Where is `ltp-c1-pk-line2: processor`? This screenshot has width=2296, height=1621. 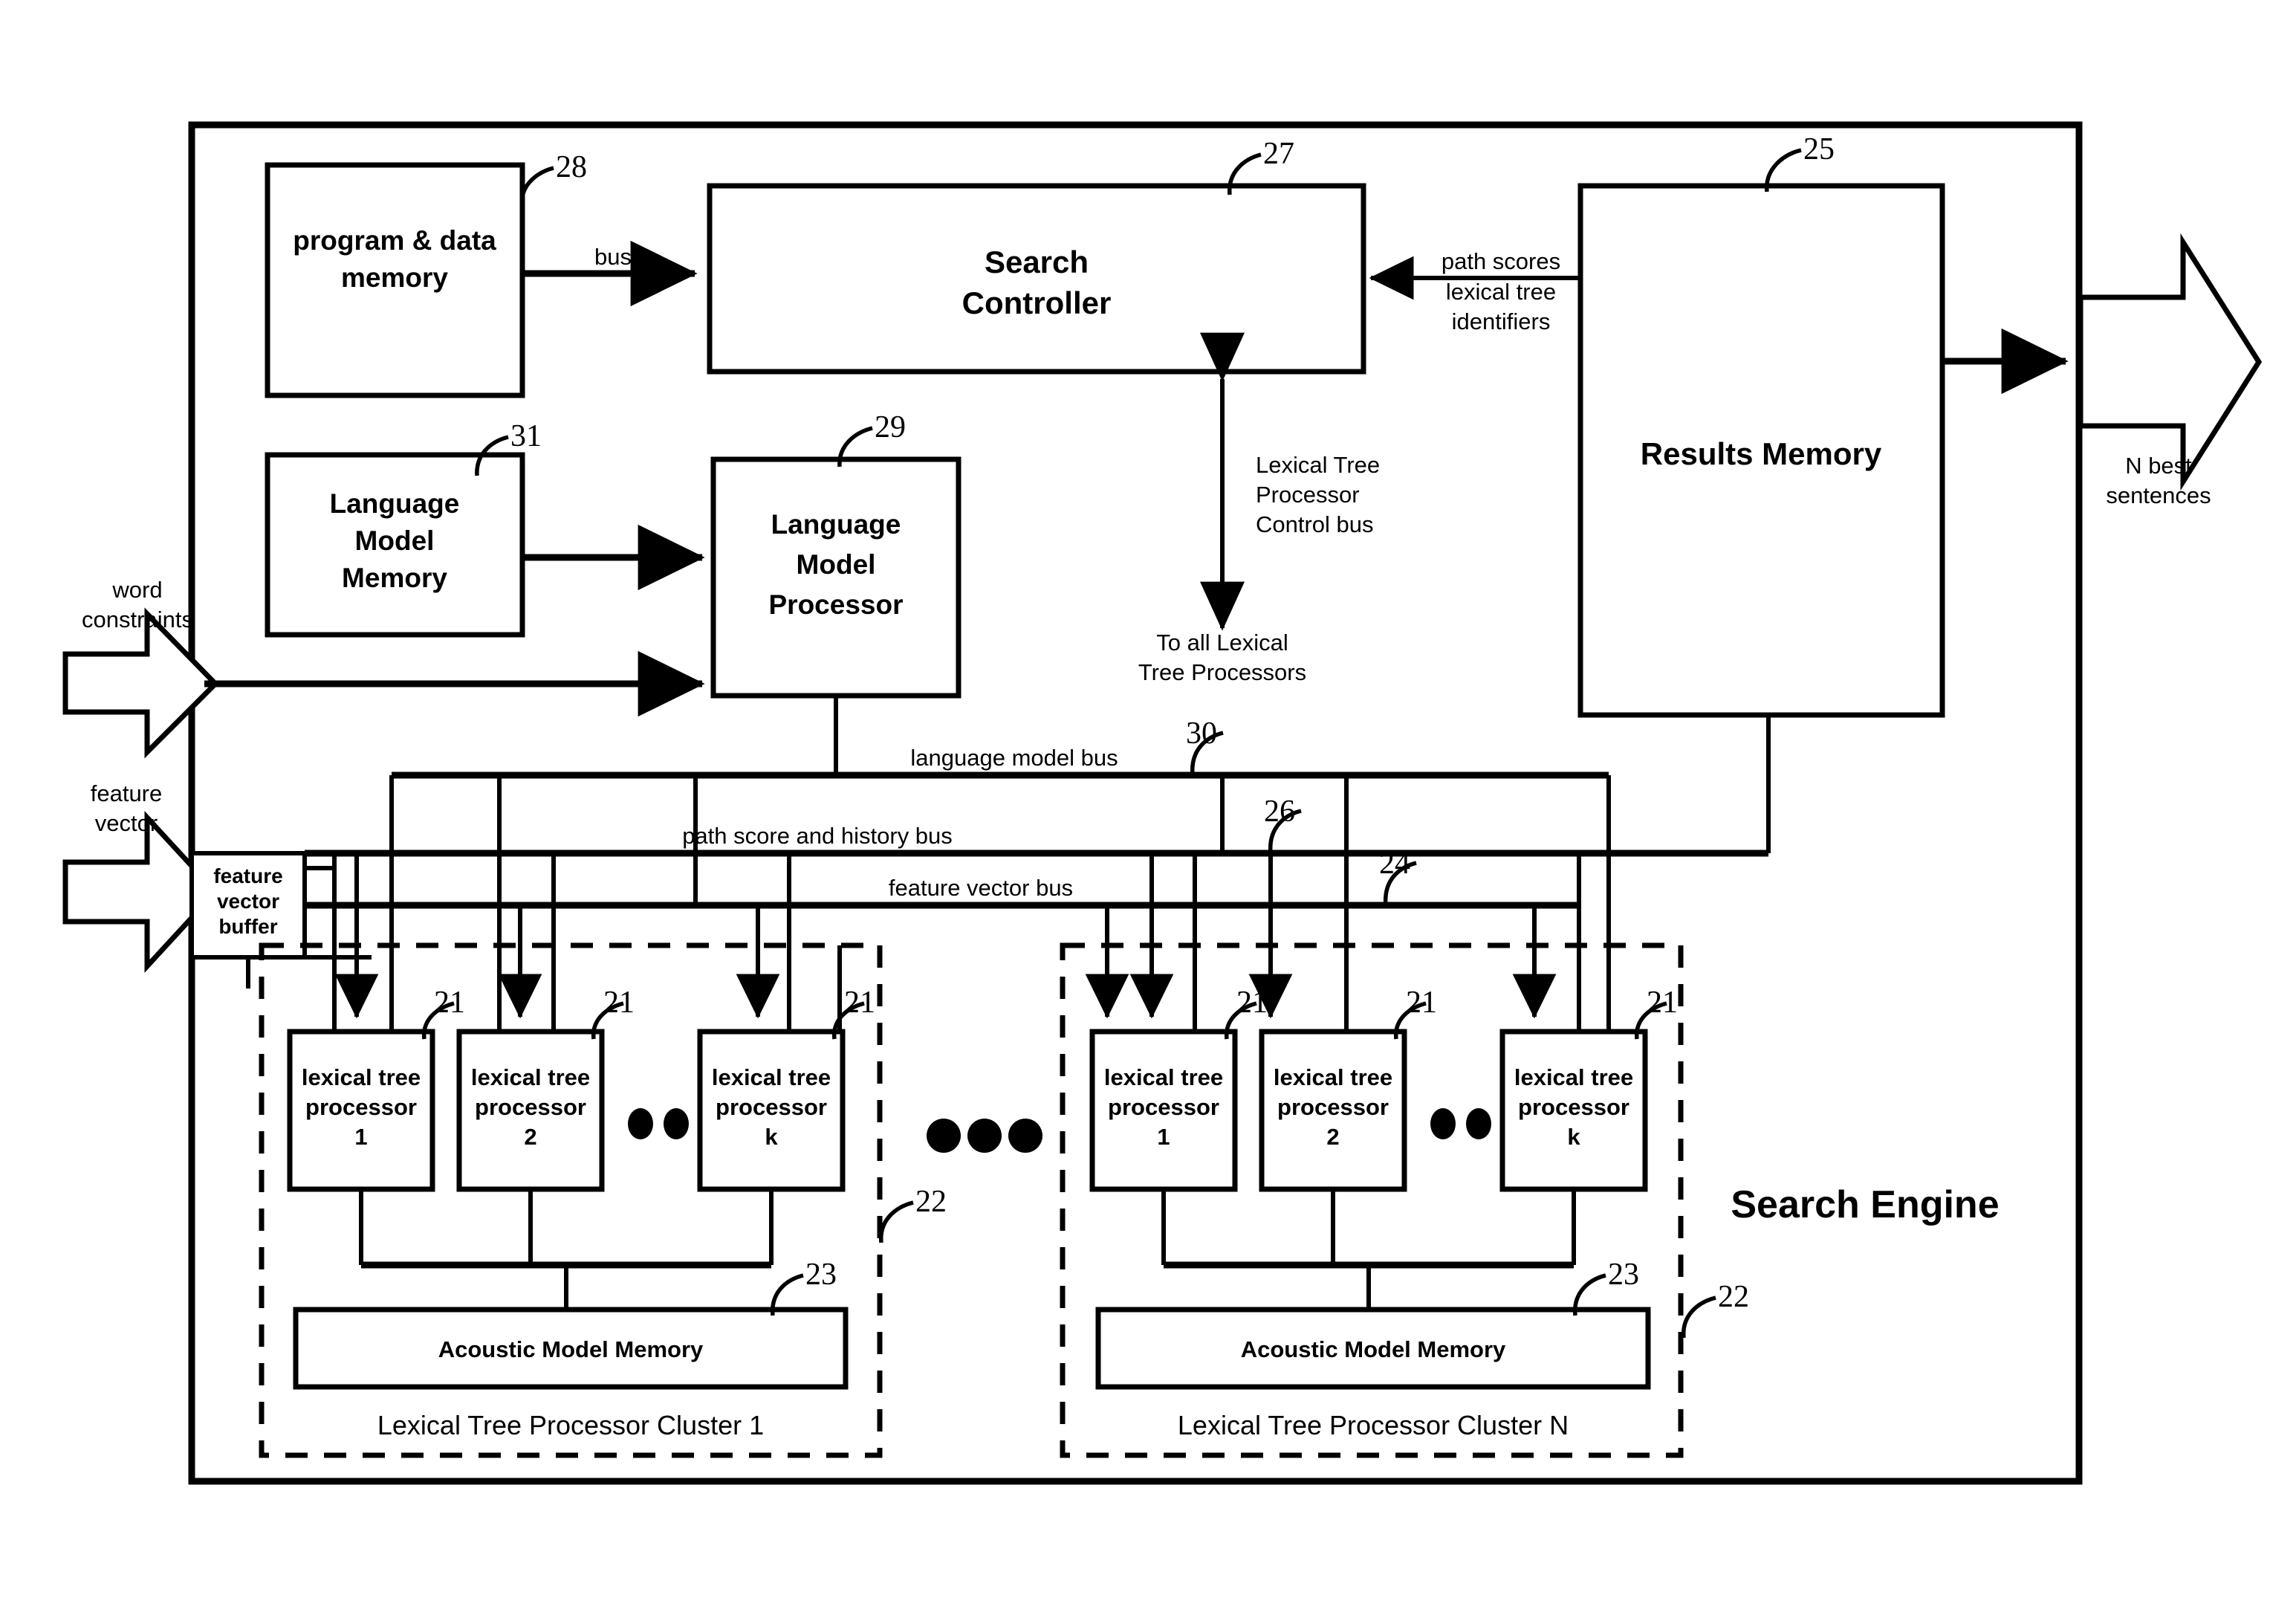
ltp-c1-pk-line2: processor is located at coordinates (771, 1107).